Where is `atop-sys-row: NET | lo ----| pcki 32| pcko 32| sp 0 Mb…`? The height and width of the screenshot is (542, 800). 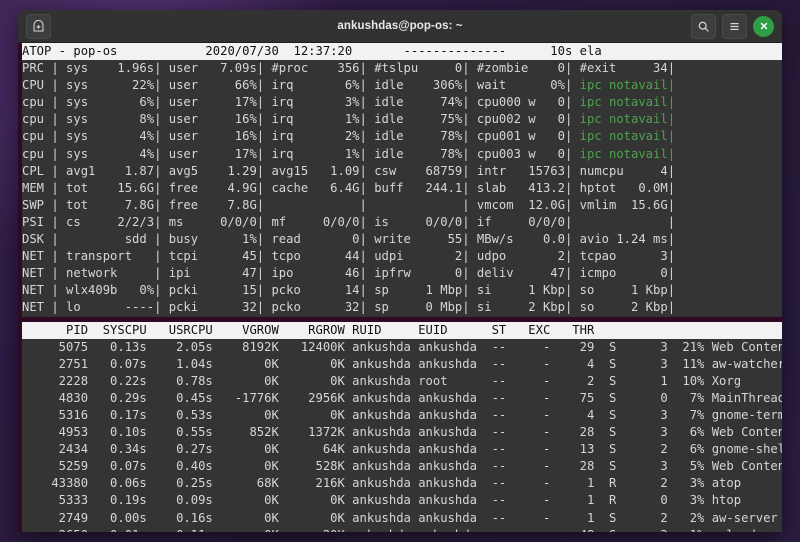
atop-sys-row: NET | lo ----| pcki 32| pcko 32| sp 0 Mb… is located at coordinates (349, 307).